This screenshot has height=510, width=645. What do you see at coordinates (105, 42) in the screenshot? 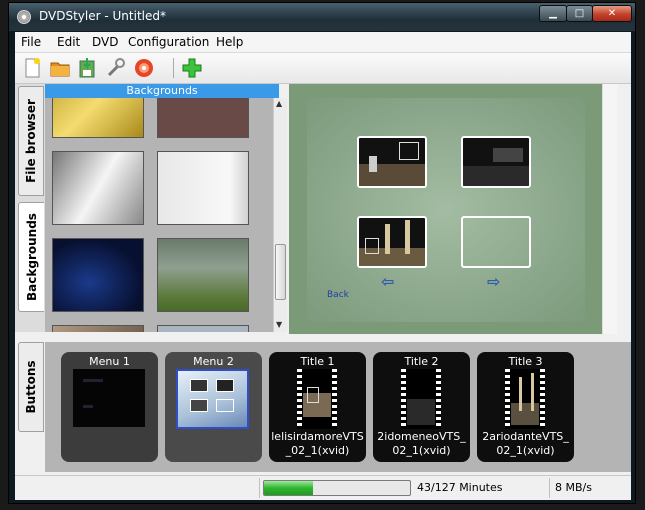
I see `menu-dvd: DVD` at bounding box center [105, 42].